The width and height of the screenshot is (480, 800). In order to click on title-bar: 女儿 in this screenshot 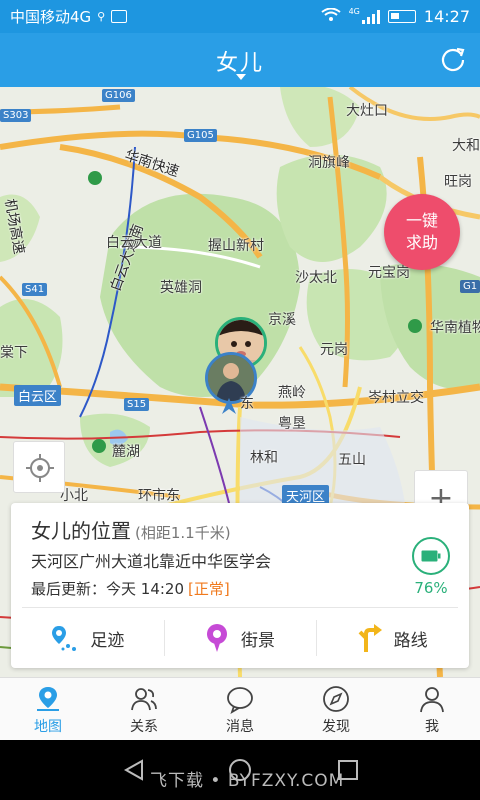, I will do `click(240, 60)`.